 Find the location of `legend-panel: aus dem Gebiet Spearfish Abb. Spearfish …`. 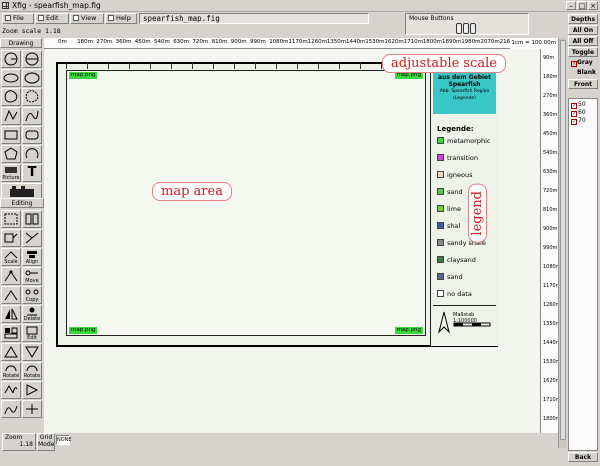

legend-panel: aus dem Gebiet Spearfish Abb. Spearfish … is located at coordinates (464, 208).